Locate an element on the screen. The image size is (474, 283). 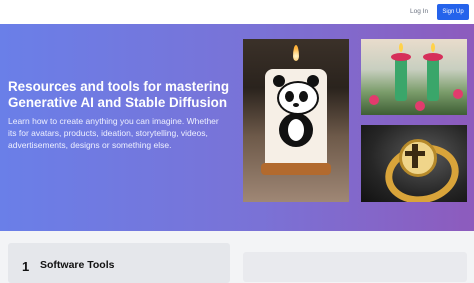
ring-face-shape is located at coordinates (418, 158).